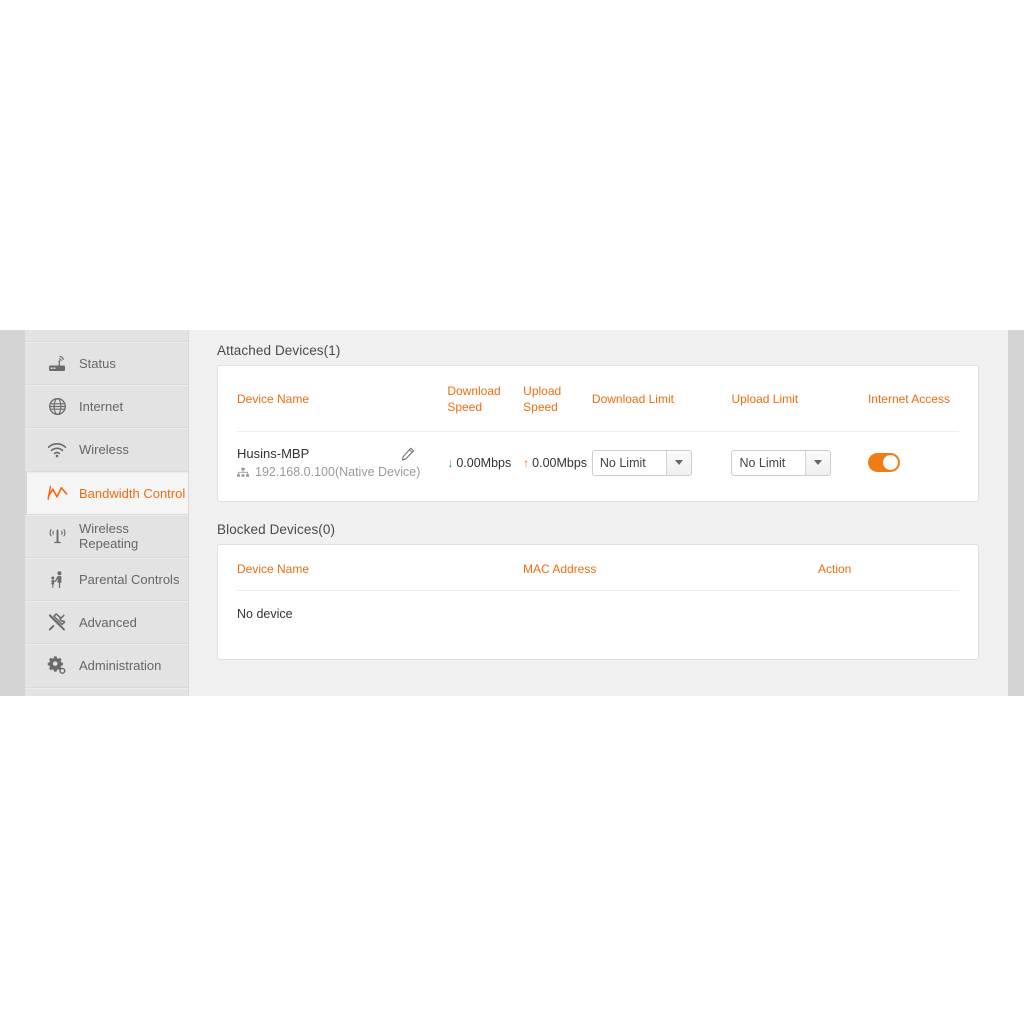  What do you see at coordinates (342, 399) in the screenshot?
I see `col-device-name: Device Name` at bounding box center [342, 399].